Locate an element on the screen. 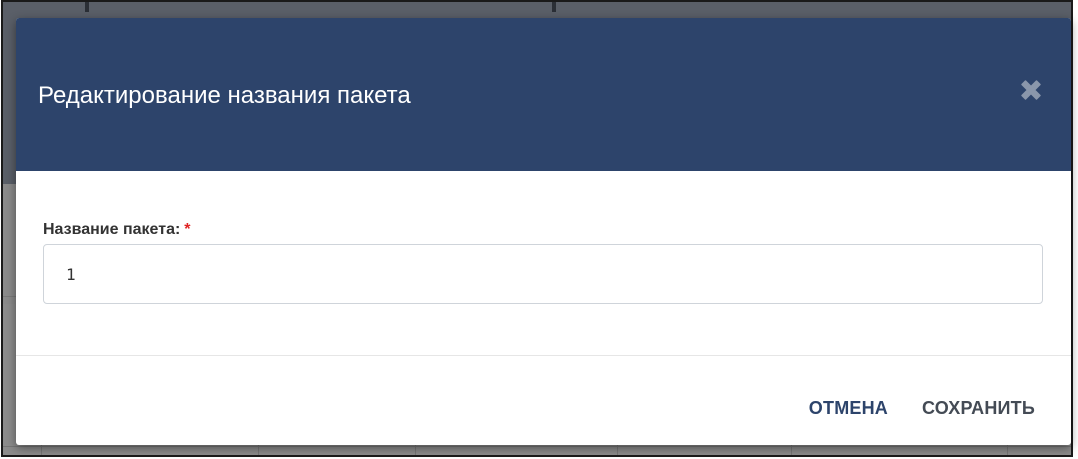 The image size is (1078, 459). required-marker: * is located at coordinates (187, 229).